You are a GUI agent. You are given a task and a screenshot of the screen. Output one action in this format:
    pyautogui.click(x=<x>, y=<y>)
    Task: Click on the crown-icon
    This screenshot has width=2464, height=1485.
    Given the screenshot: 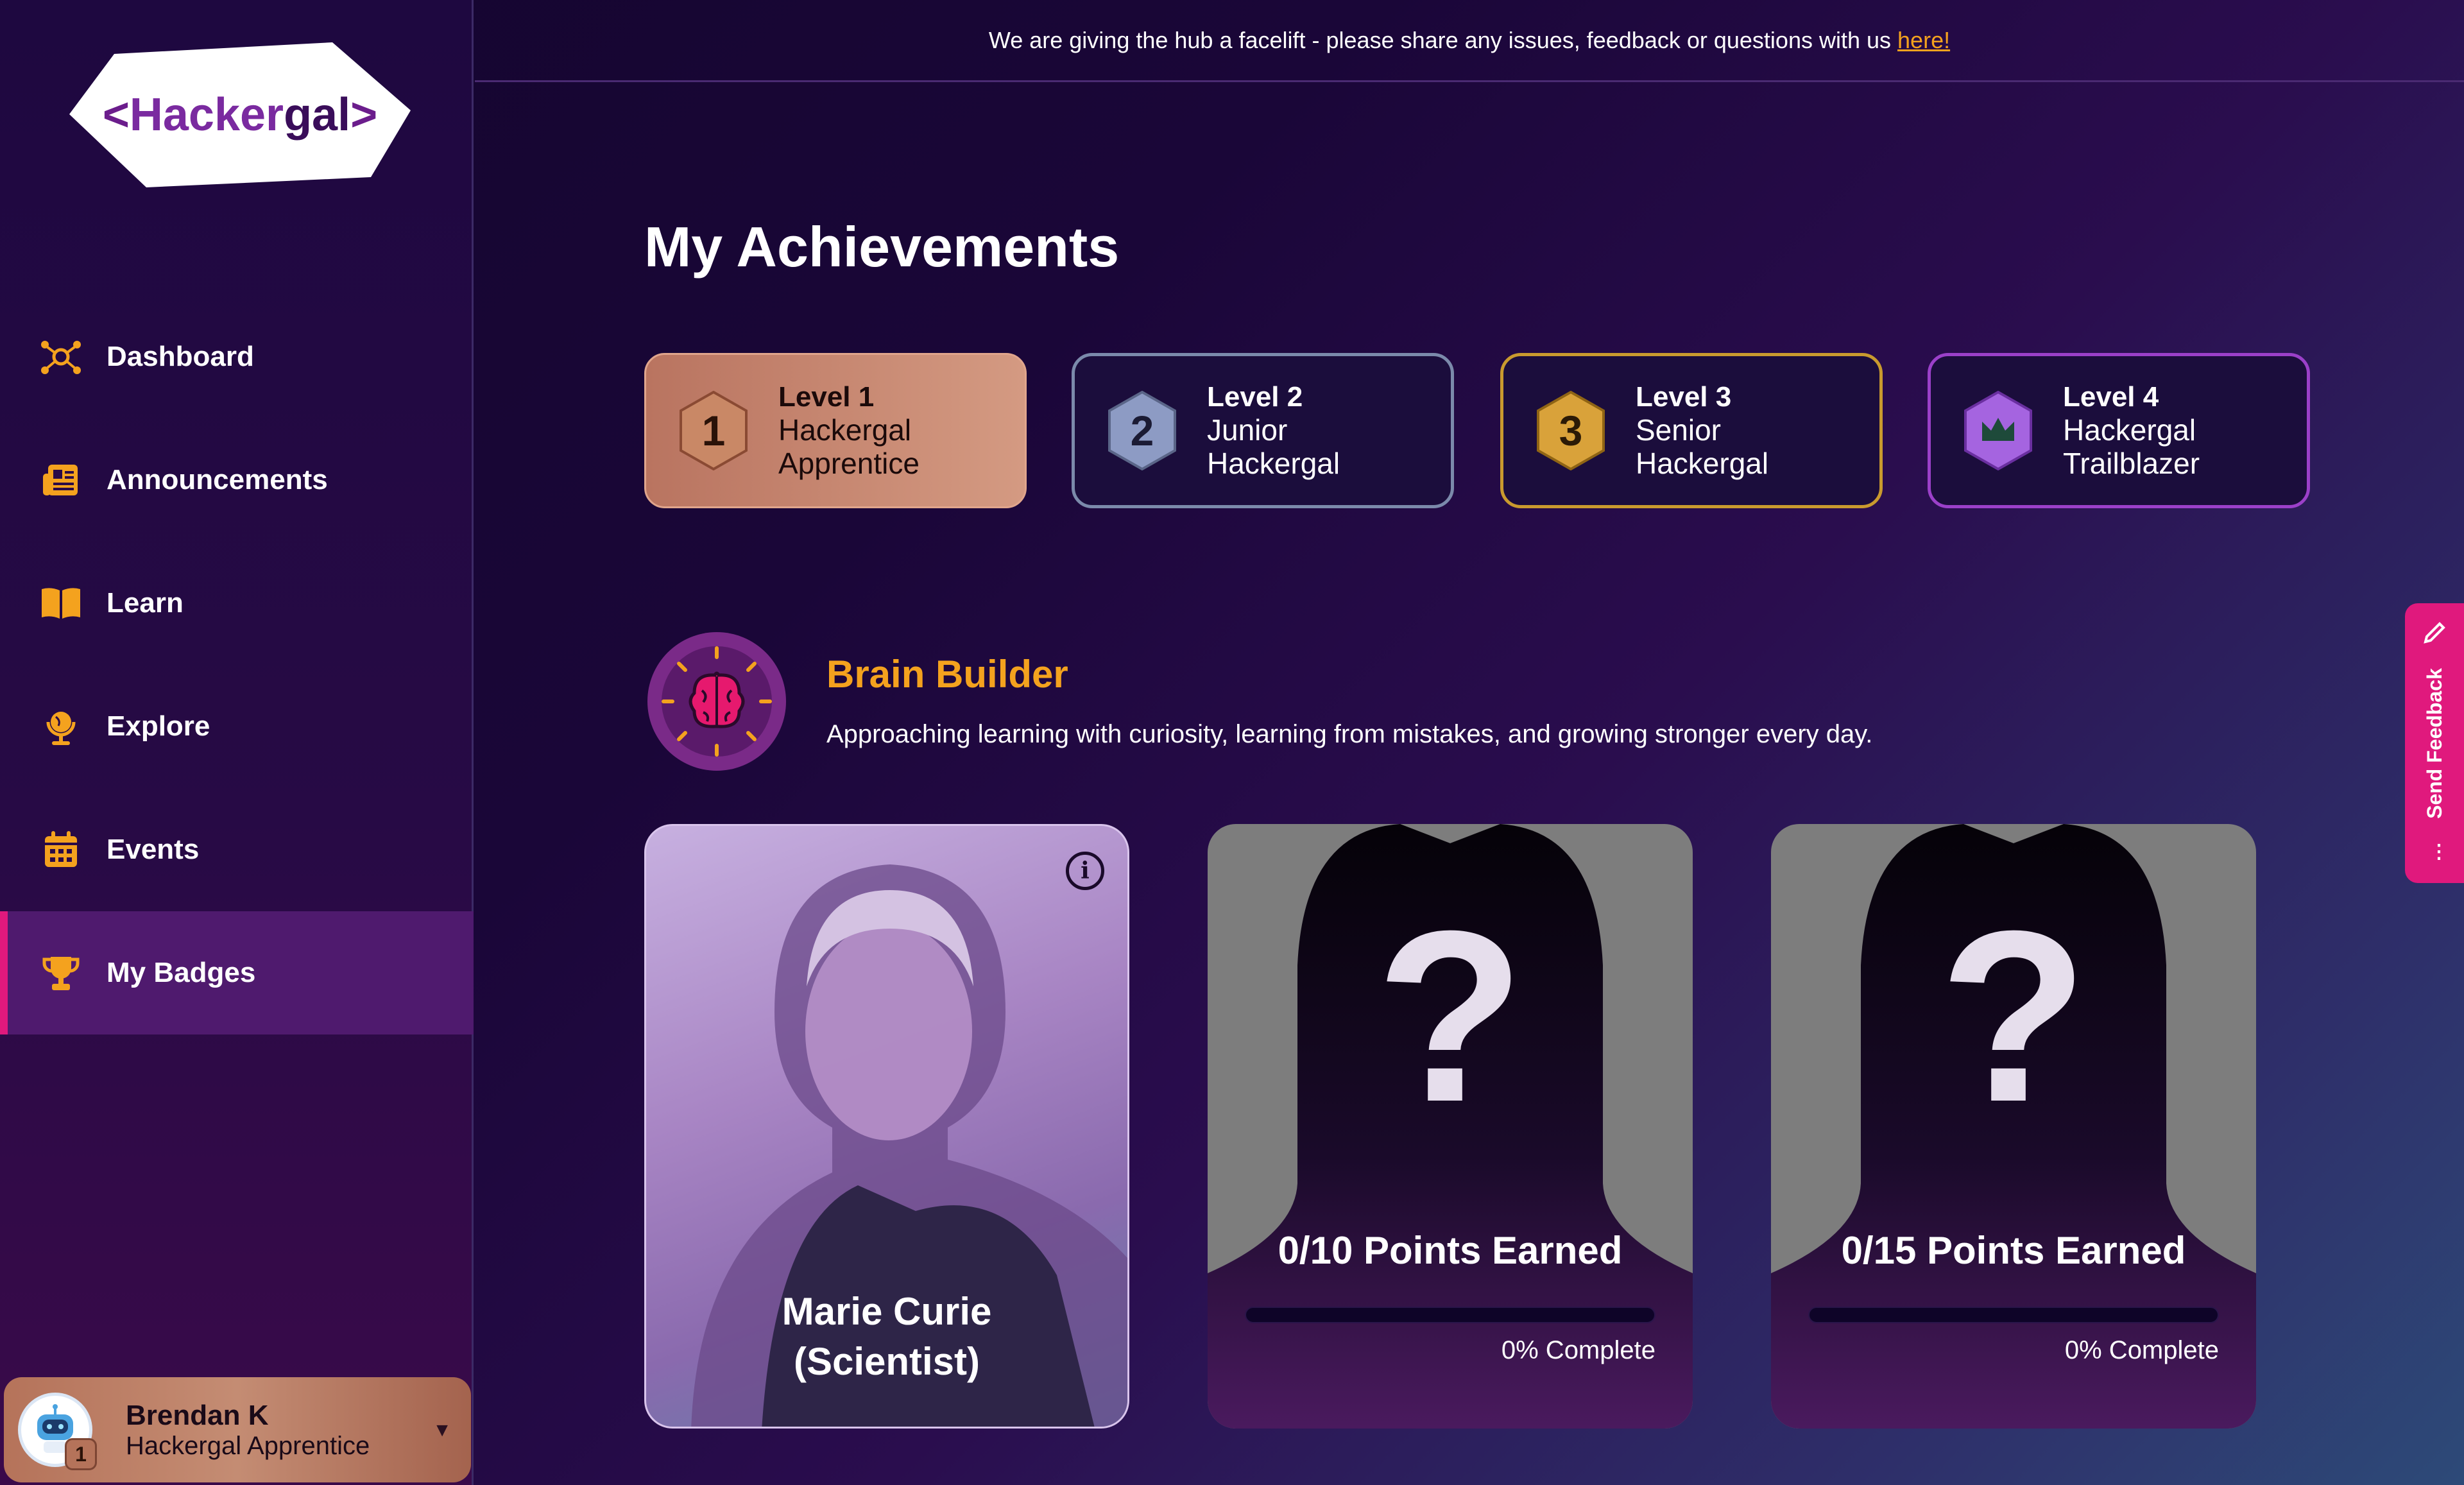 What is the action you would take?
    pyautogui.click(x=1998, y=430)
    